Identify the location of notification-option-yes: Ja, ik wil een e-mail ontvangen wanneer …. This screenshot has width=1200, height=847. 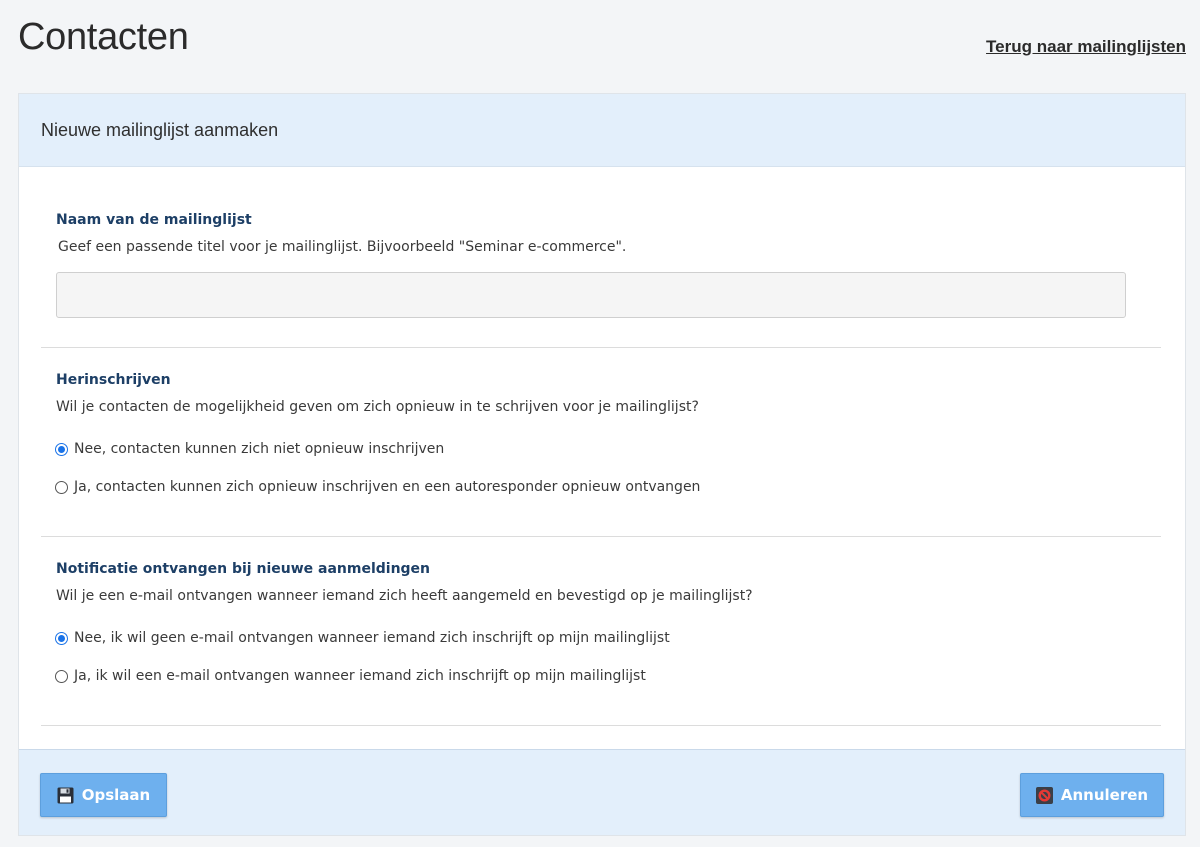
(350, 676).